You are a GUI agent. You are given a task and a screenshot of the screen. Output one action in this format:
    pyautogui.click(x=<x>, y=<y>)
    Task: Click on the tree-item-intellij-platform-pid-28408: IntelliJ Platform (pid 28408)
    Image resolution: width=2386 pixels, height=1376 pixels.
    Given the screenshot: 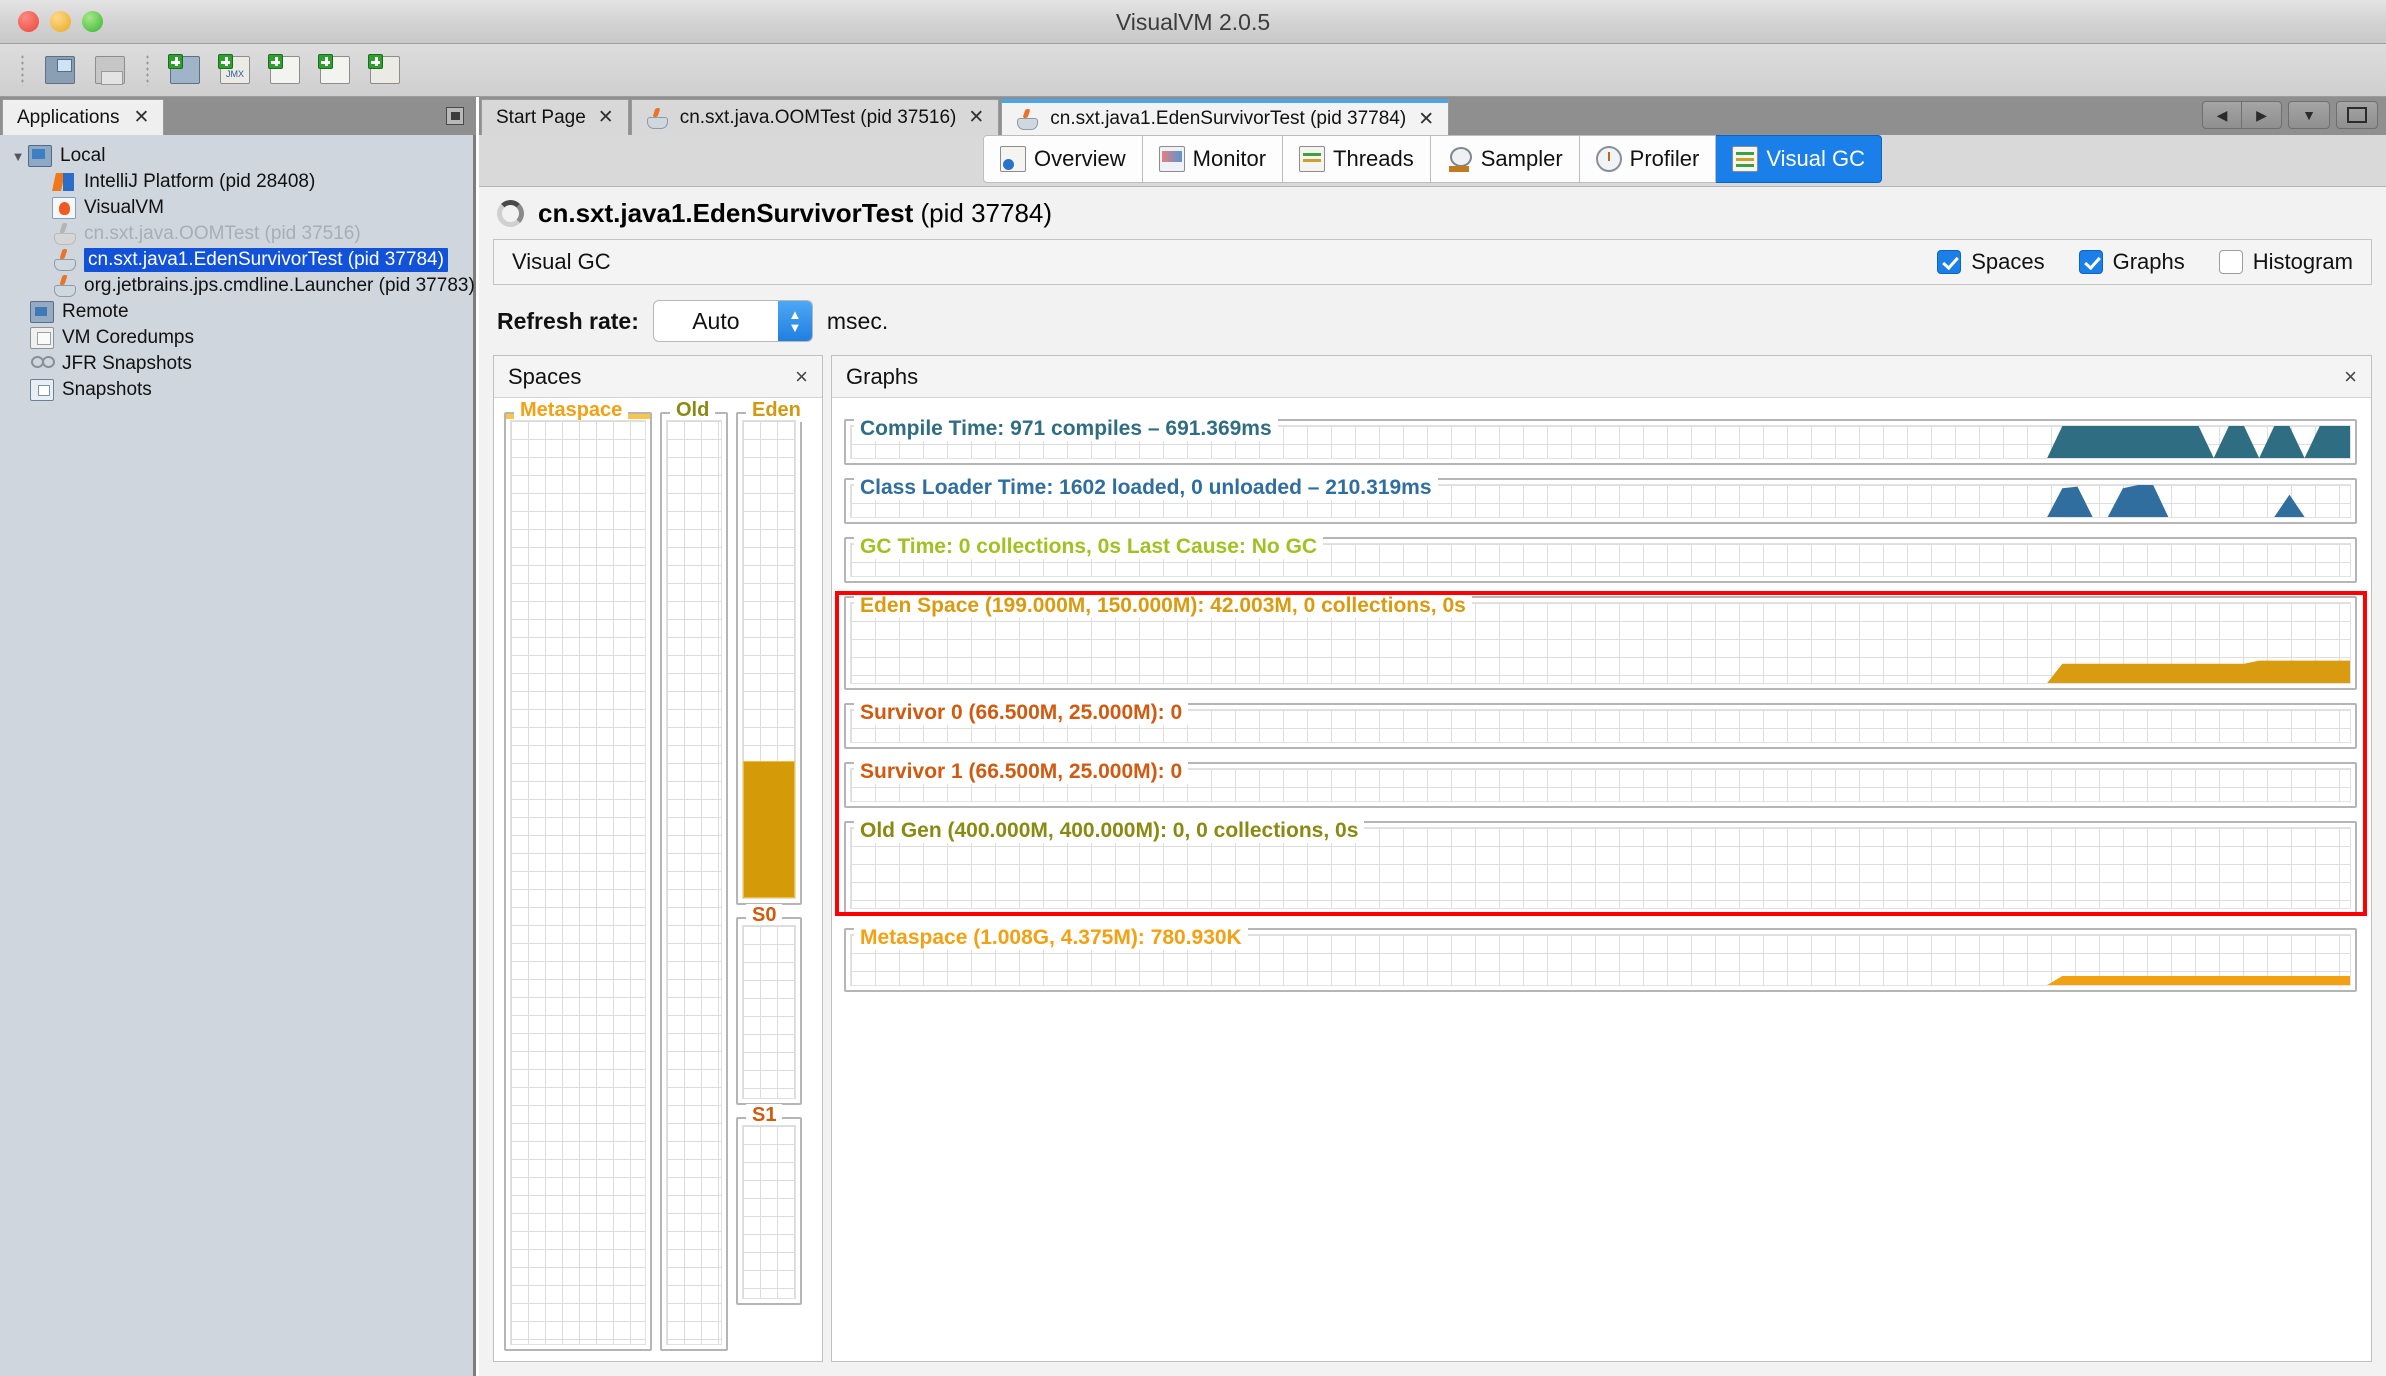 What is the action you would take?
    pyautogui.click(x=238, y=182)
    